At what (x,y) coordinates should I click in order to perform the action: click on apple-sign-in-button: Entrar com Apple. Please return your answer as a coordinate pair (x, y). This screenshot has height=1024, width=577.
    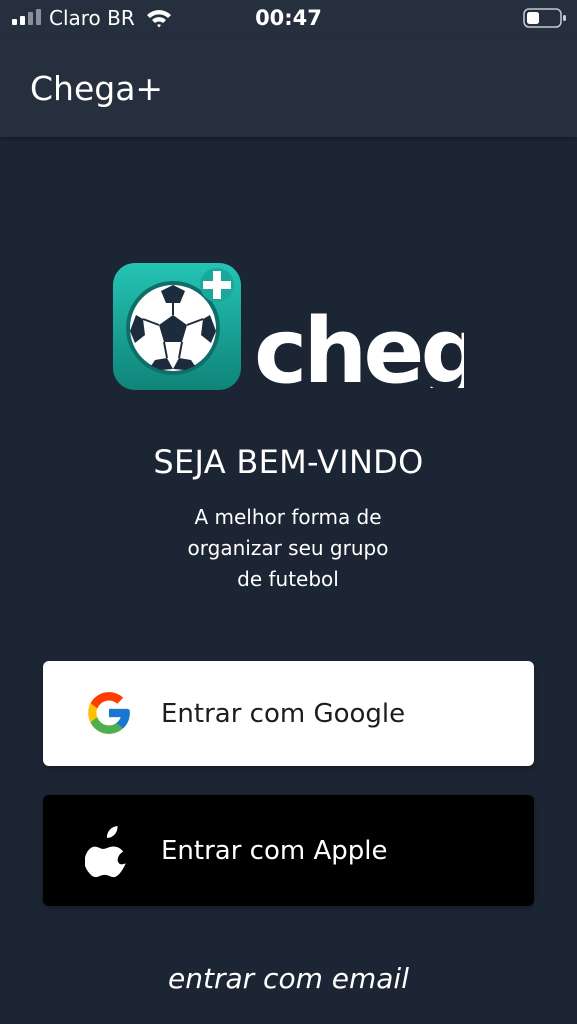
    Looking at the image, I should click on (288, 850).